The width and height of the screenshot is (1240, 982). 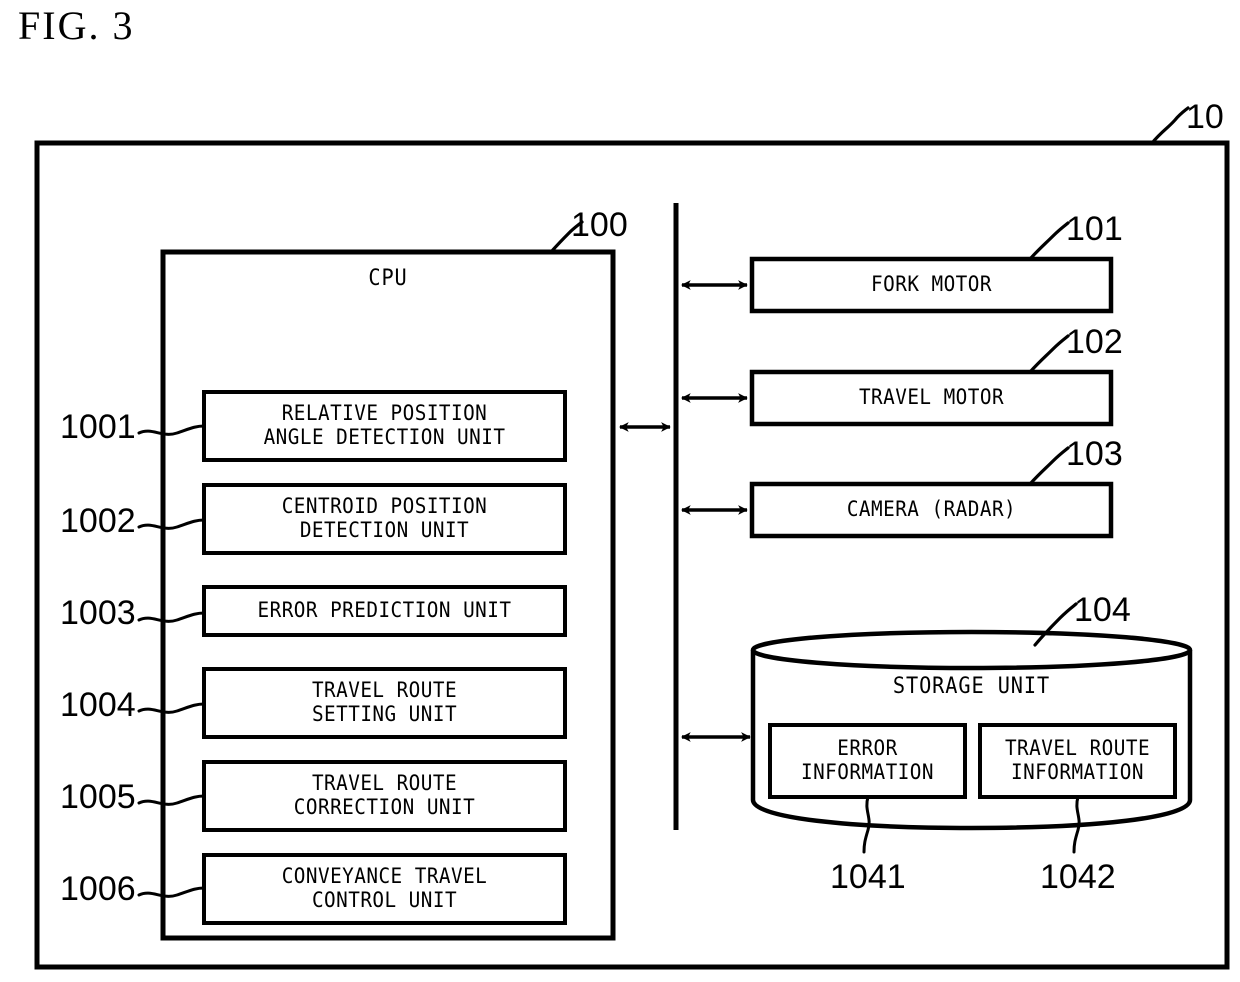 What do you see at coordinates (388, 278) in the screenshot?
I see `cpu-title: CPU` at bounding box center [388, 278].